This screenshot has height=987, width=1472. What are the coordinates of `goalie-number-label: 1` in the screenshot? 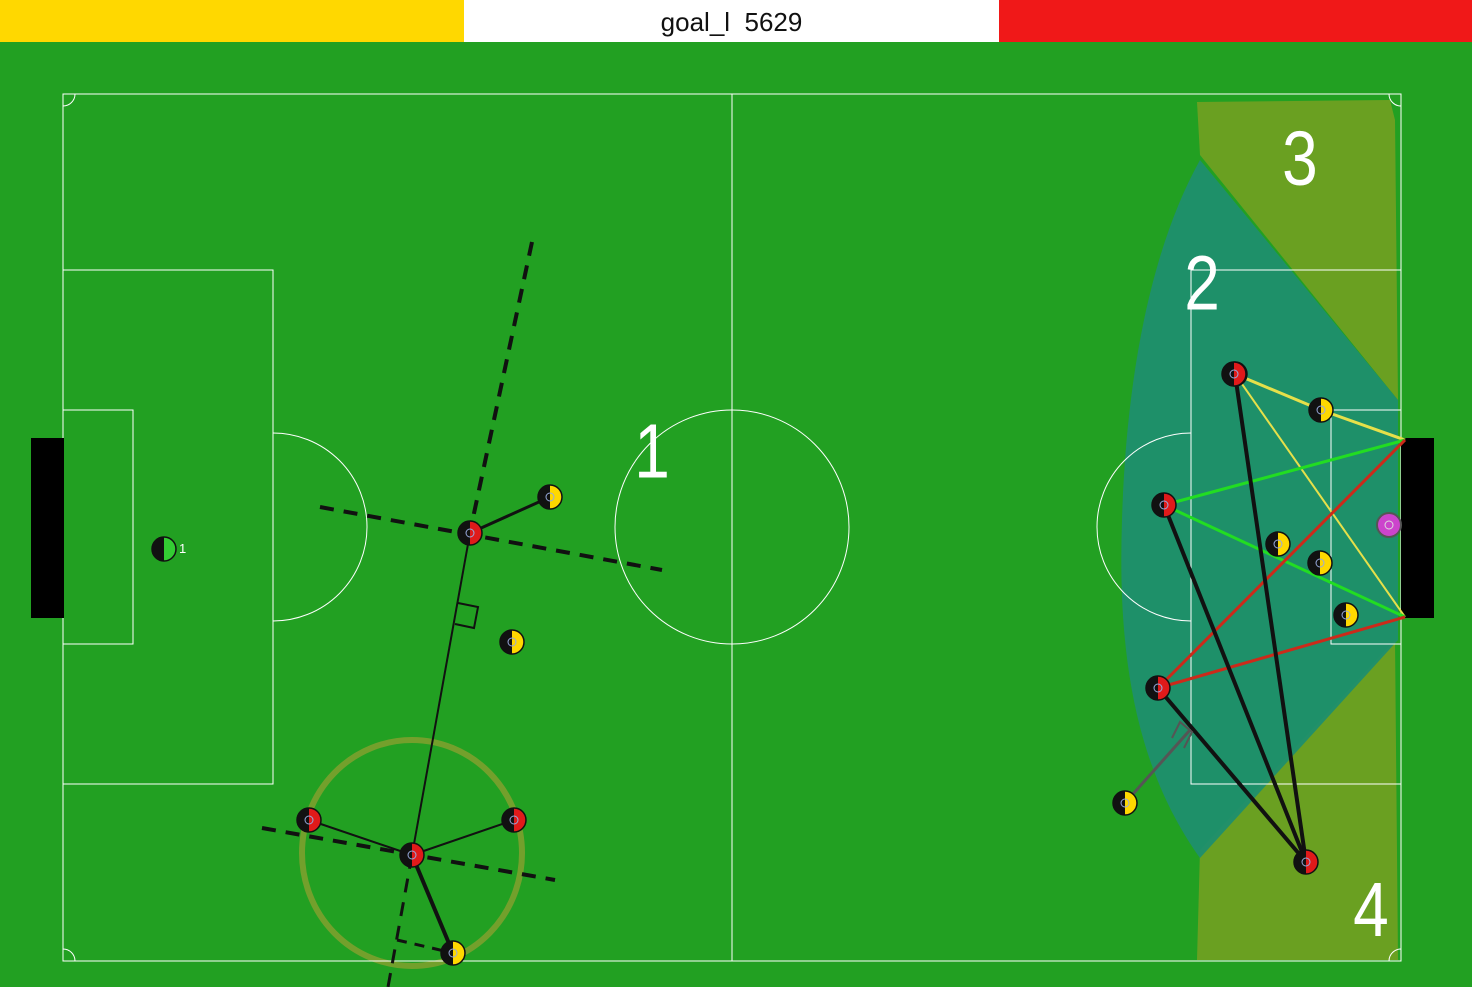 It's located at (182, 548).